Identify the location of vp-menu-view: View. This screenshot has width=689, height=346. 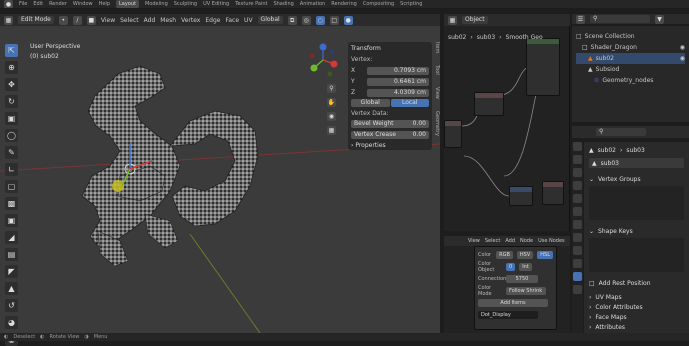
(108, 20).